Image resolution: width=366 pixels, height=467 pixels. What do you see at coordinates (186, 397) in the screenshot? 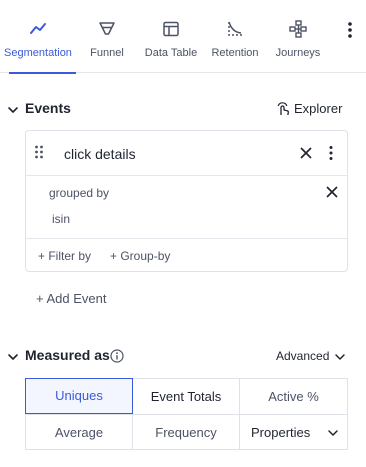
I see `measure-option-event-totals: Event Totals` at bounding box center [186, 397].